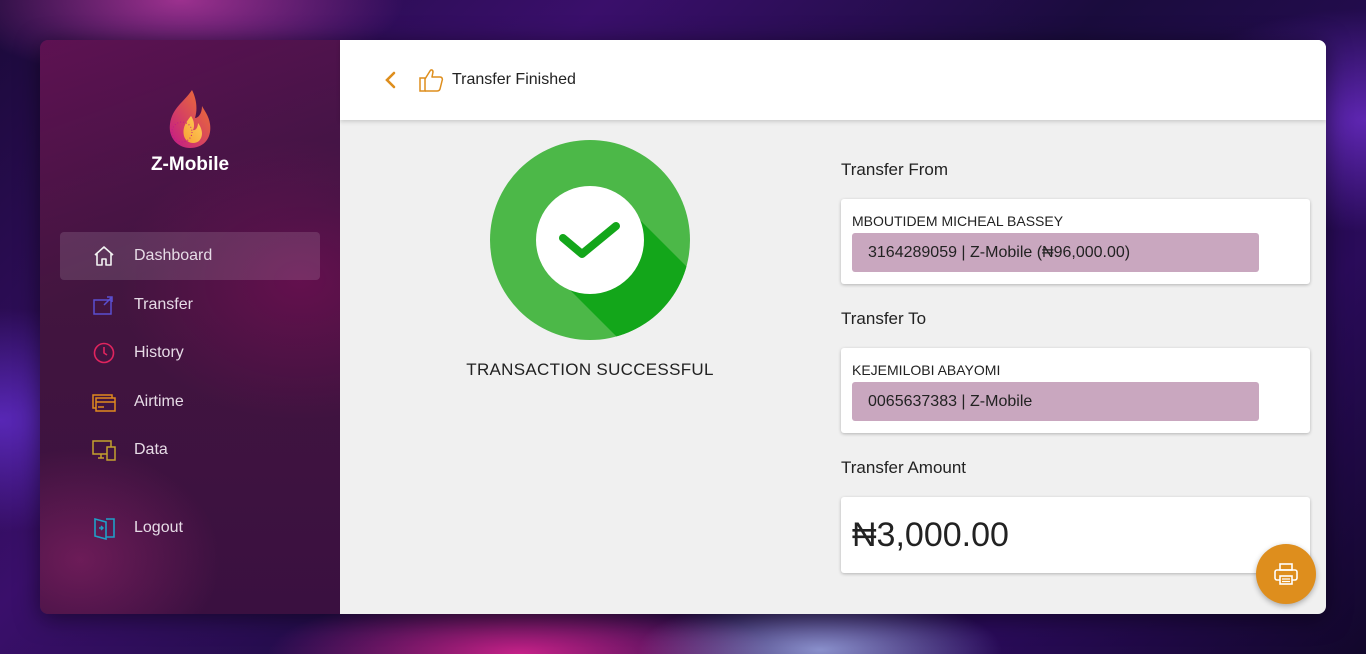  I want to click on sidebar-item-logout: Logout, so click(190, 528).